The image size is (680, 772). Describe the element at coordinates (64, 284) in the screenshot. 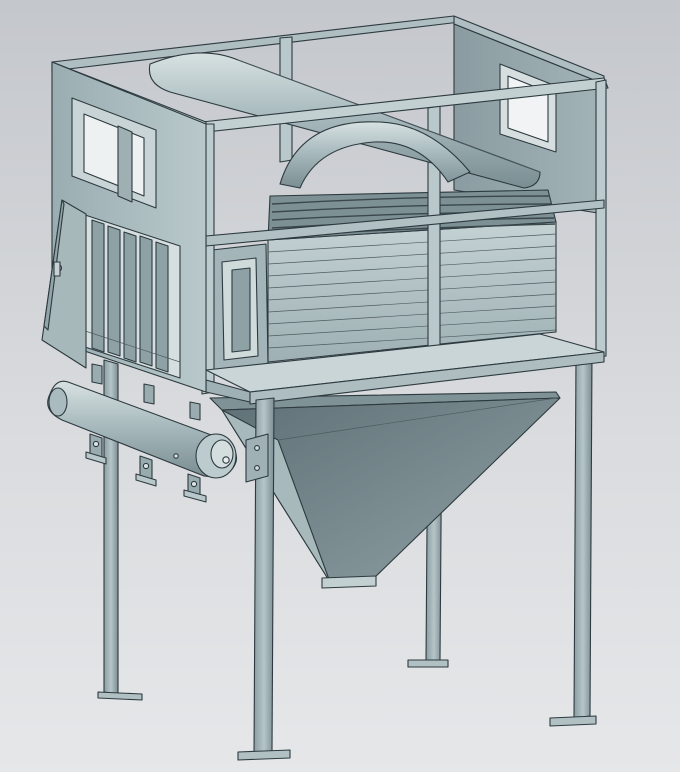

I see `side-door` at that location.